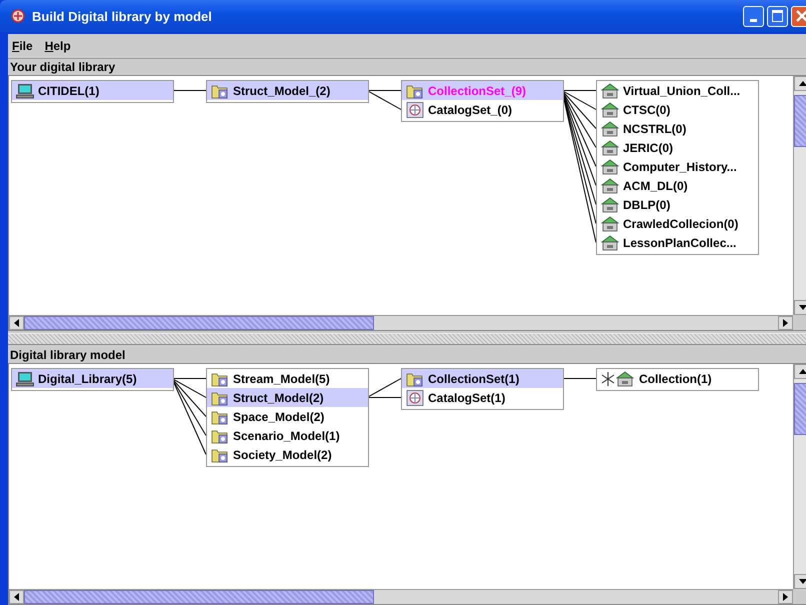 This screenshot has width=806, height=605. Describe the element at coordinates (677, 223) in the screenshot. I see `node-item: CrawledCollecion(0)` at that location.